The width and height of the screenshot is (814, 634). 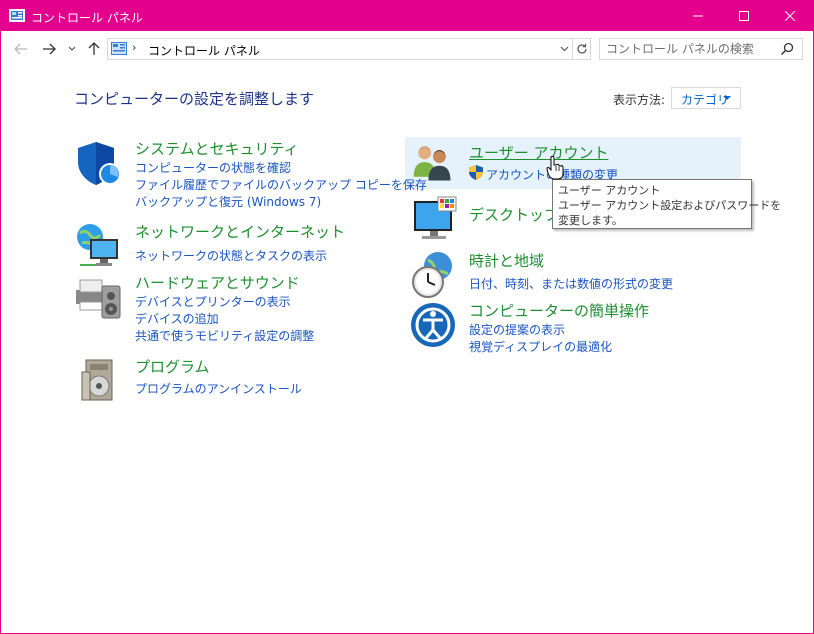 I want to click on link-mobility-settings: 共通で使うモビリティ設定の調整, so click(x=224, y=335).